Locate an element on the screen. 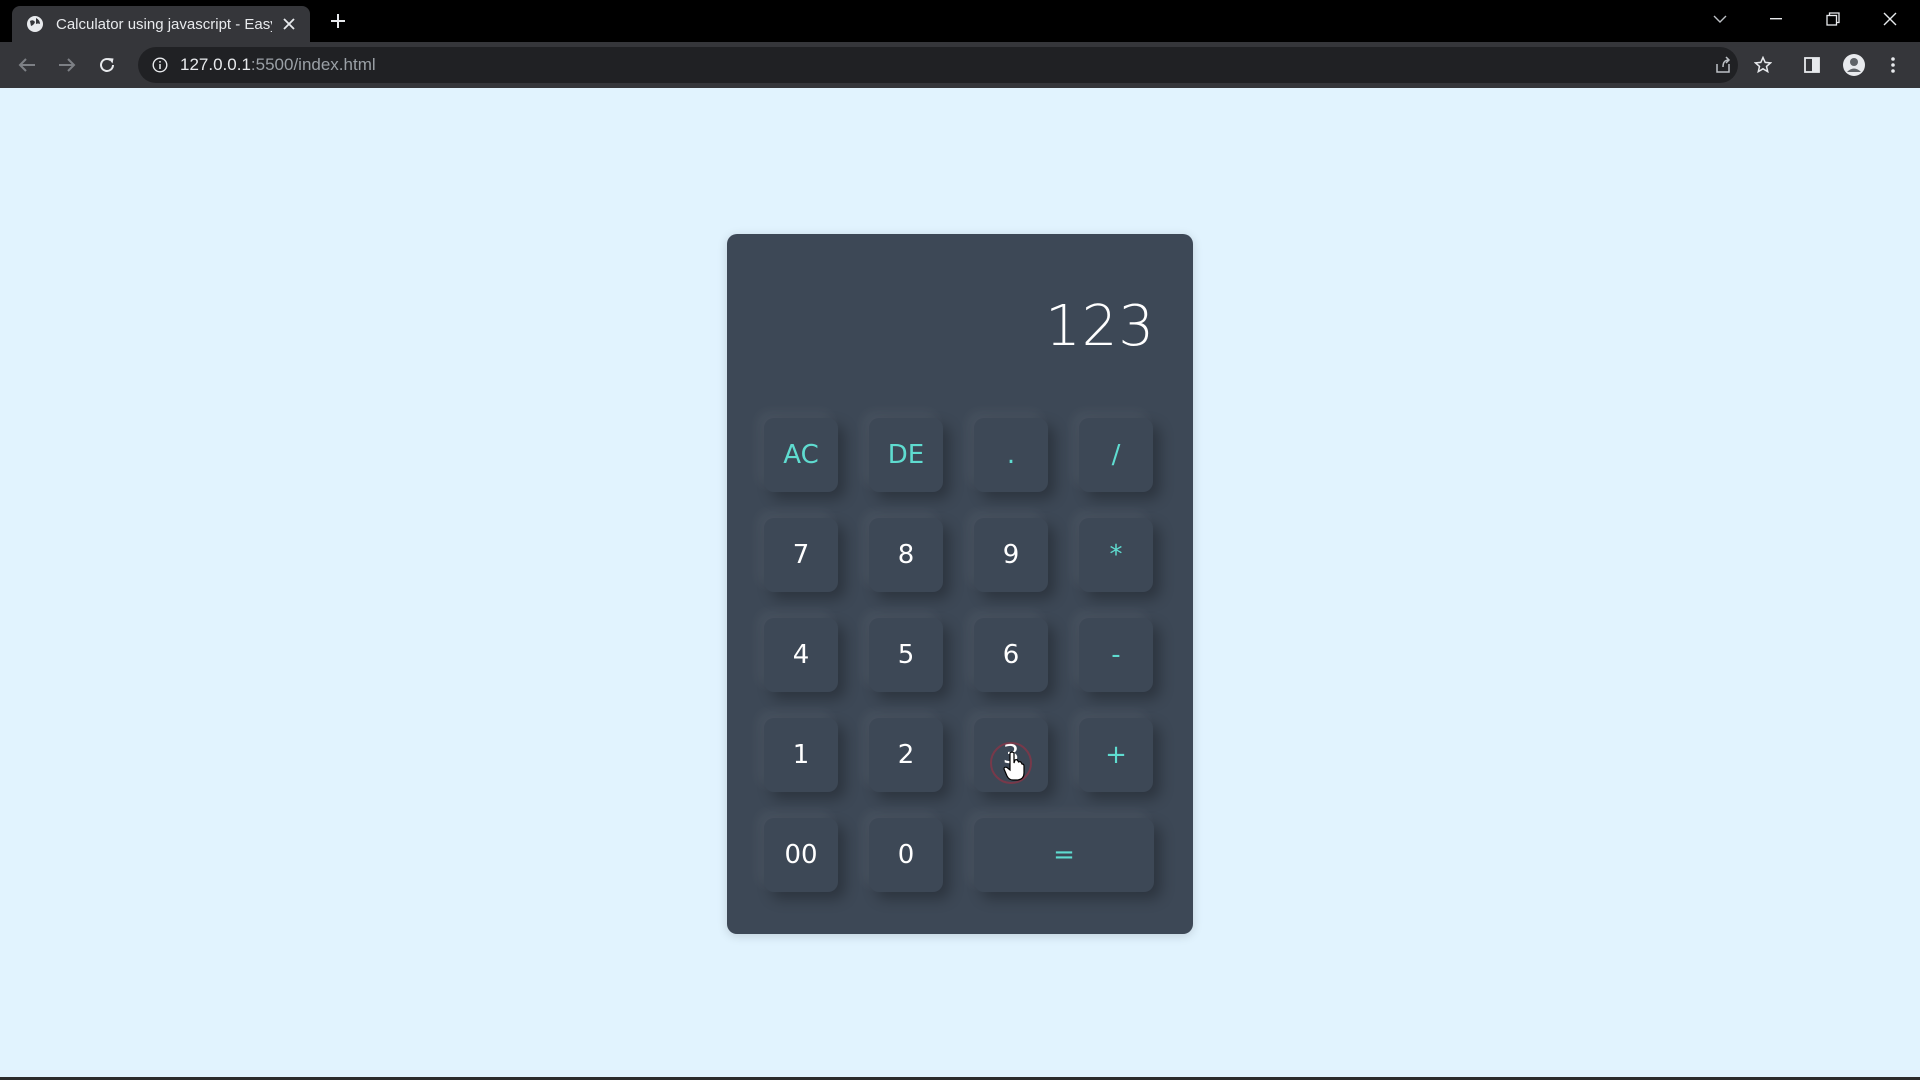 The height and width of the screenshot is (1080, 1920). profile-avatar-icon is located at coordinates (1854, 65).